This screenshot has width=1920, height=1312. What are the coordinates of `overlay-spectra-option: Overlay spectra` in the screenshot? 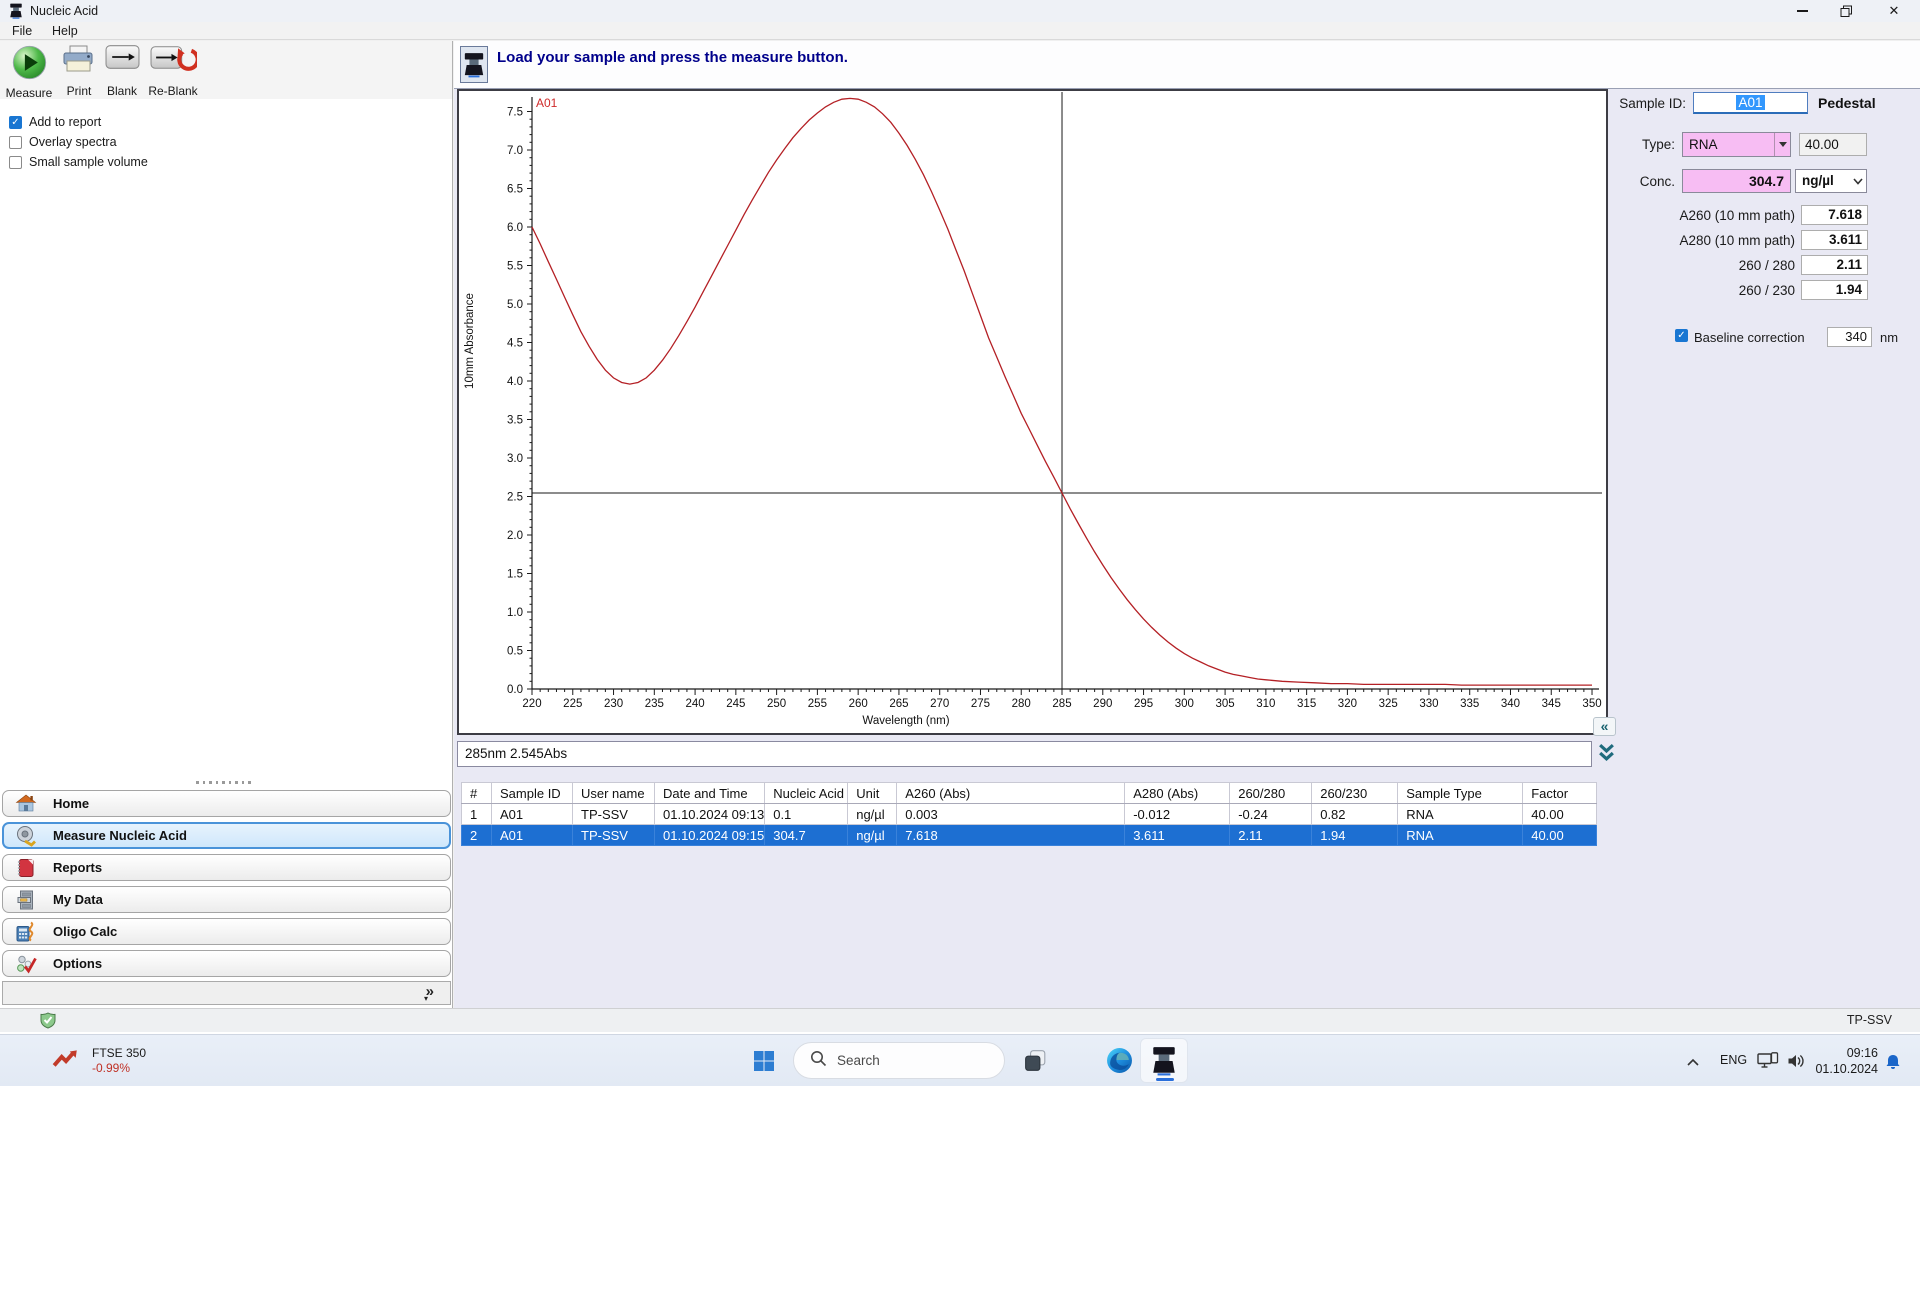 It's located at (159, 142).